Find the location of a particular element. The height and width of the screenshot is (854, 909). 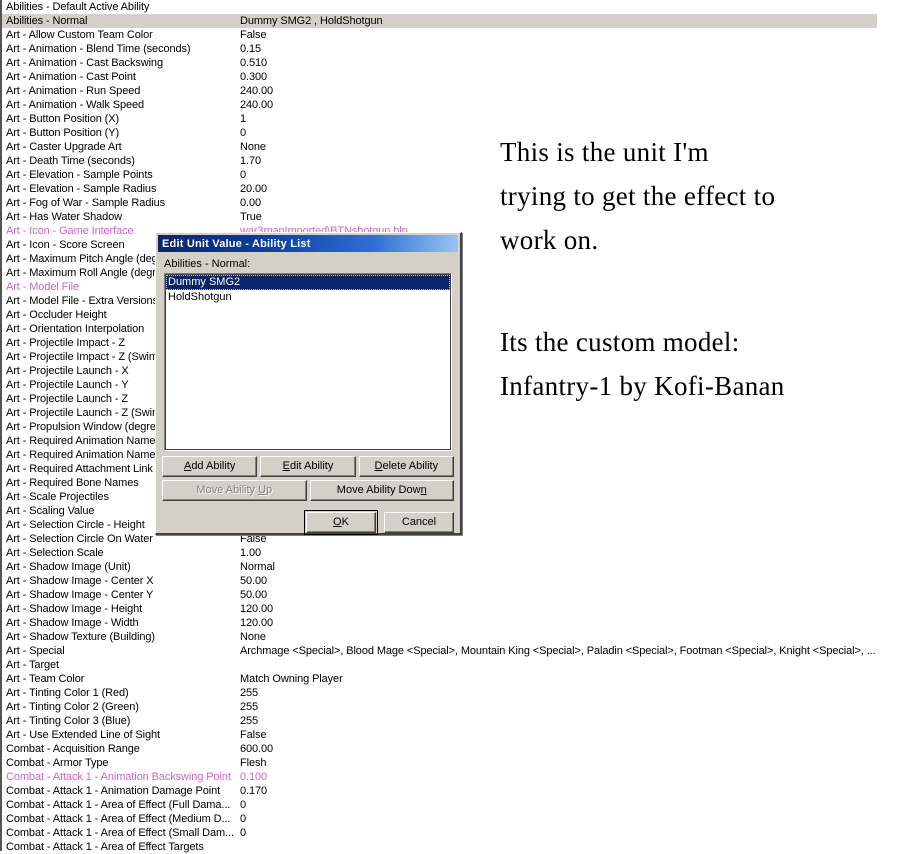

property-value: Normal is located at coordinates (257, 567).